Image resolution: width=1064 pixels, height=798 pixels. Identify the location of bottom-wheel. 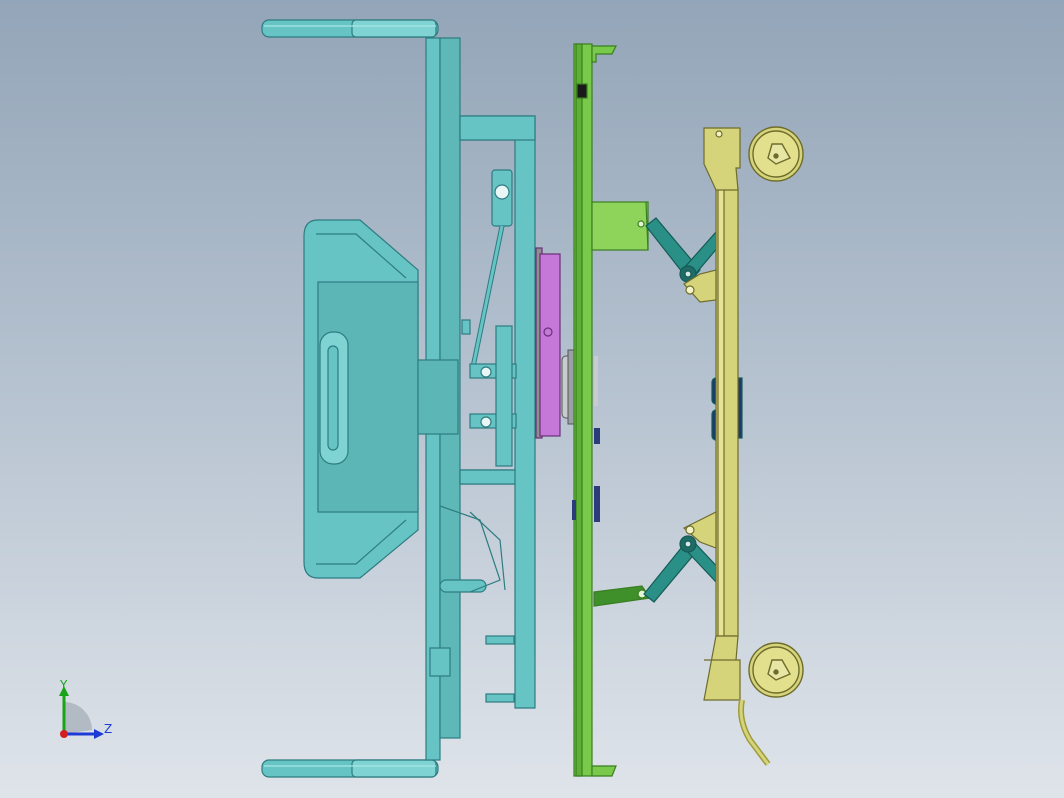
(776, 670).